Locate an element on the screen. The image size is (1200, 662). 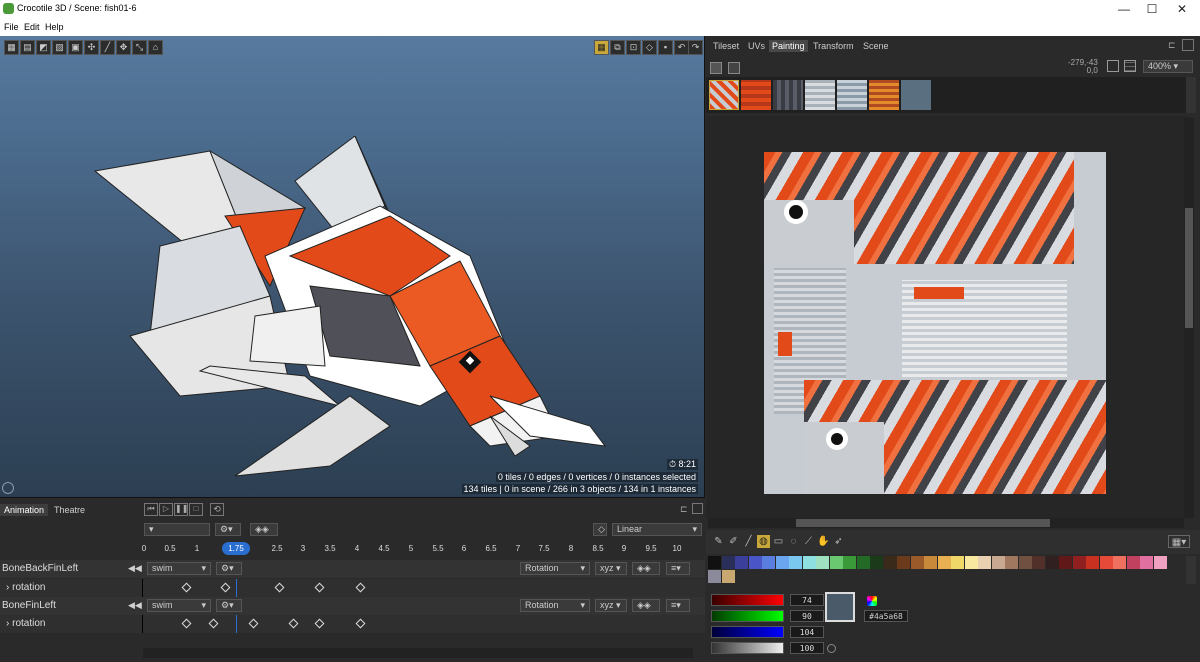
minimize-button: — is located at coordinates (1124, 9).